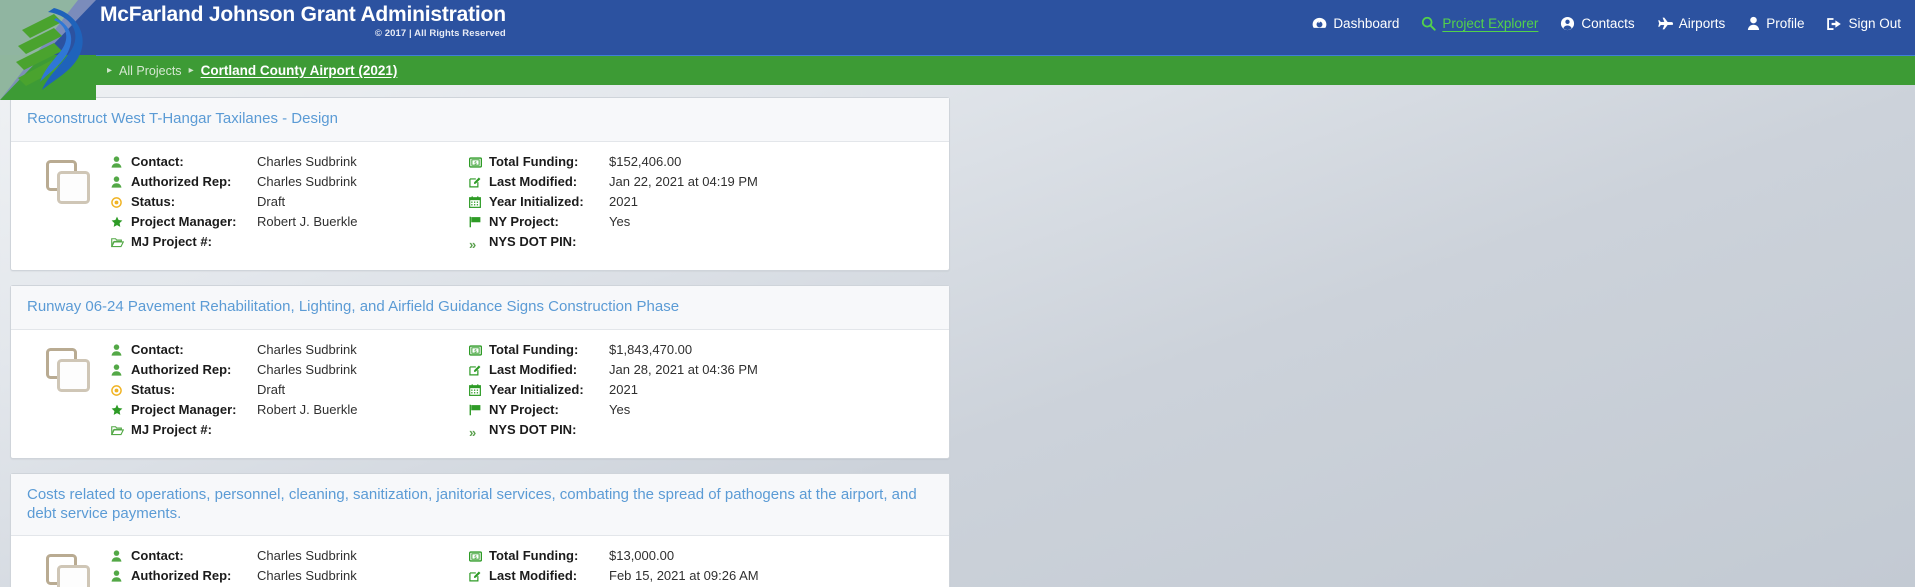 This screenshot has height=587, width=1915. What do you see at coordinates (524, 221) in the screenshot?
I see `detail-label-ny-project: NY Project:` at bounding box center [524, 221].